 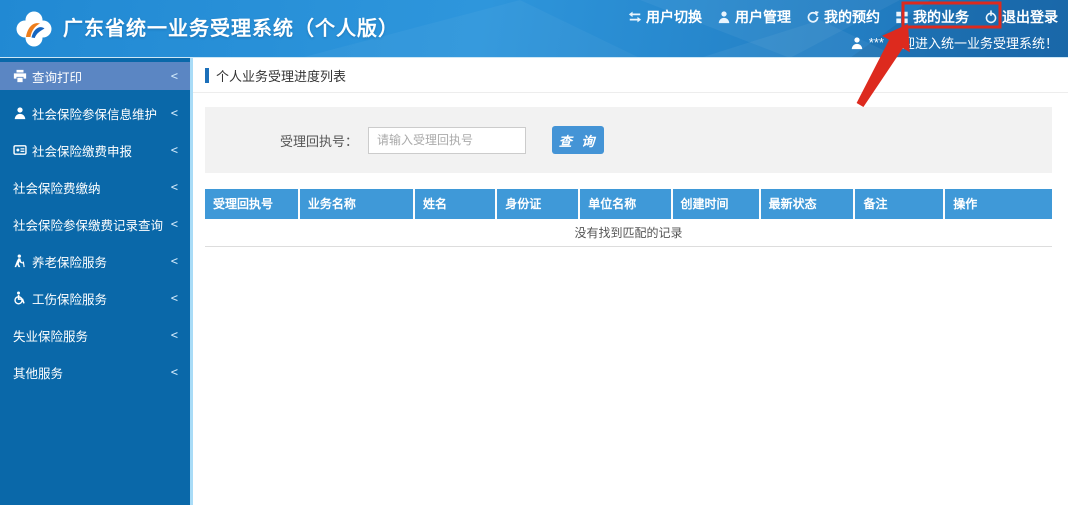 What do you see at coordinates (724, 17) in the screenshot?
I see `user-manage-icon` at bounding box center [724, 17].